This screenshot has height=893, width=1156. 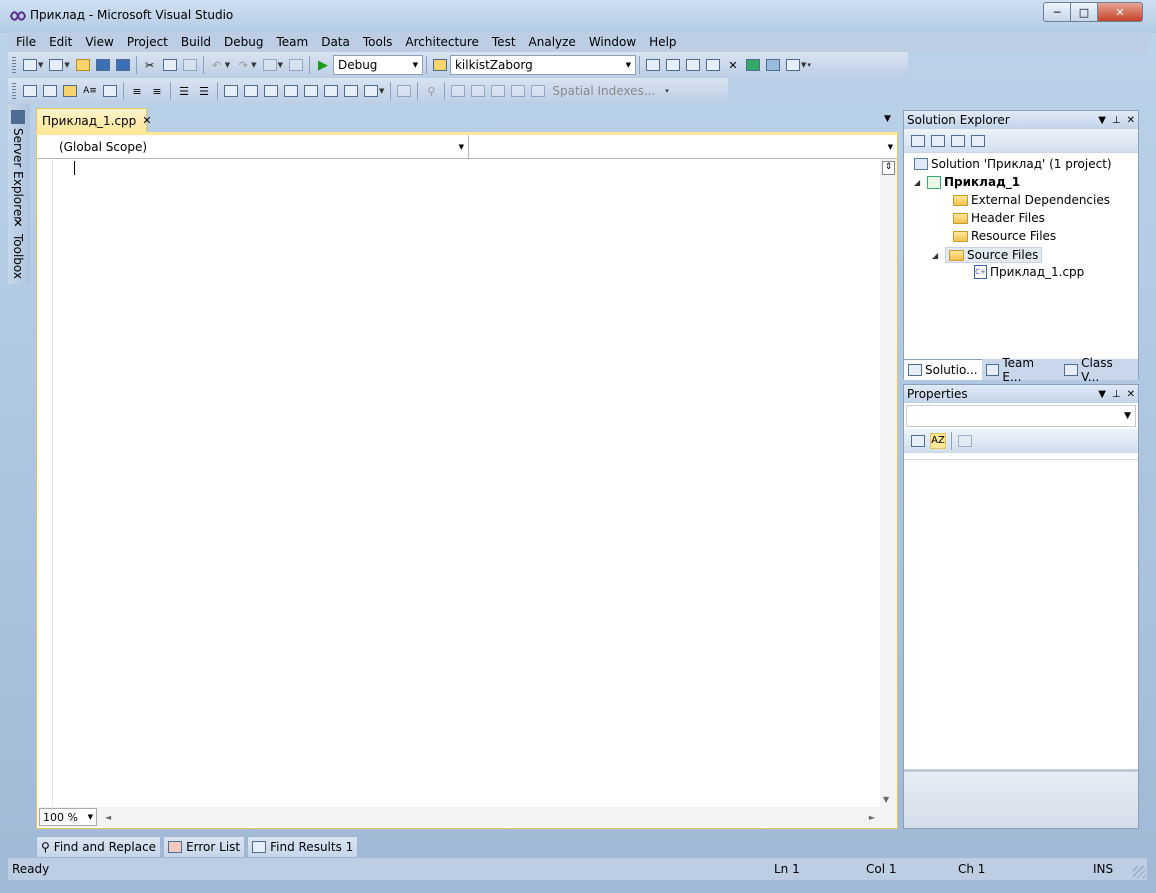 I want to click on navigate-backward-icon, so click(x=270, y=65).